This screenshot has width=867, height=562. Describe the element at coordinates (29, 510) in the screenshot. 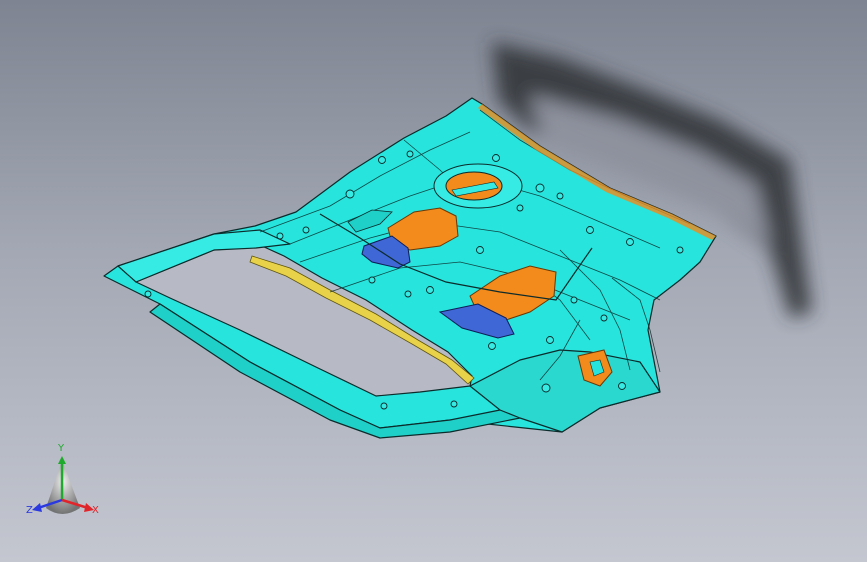

I see `triad-z-label: Z` at that location.